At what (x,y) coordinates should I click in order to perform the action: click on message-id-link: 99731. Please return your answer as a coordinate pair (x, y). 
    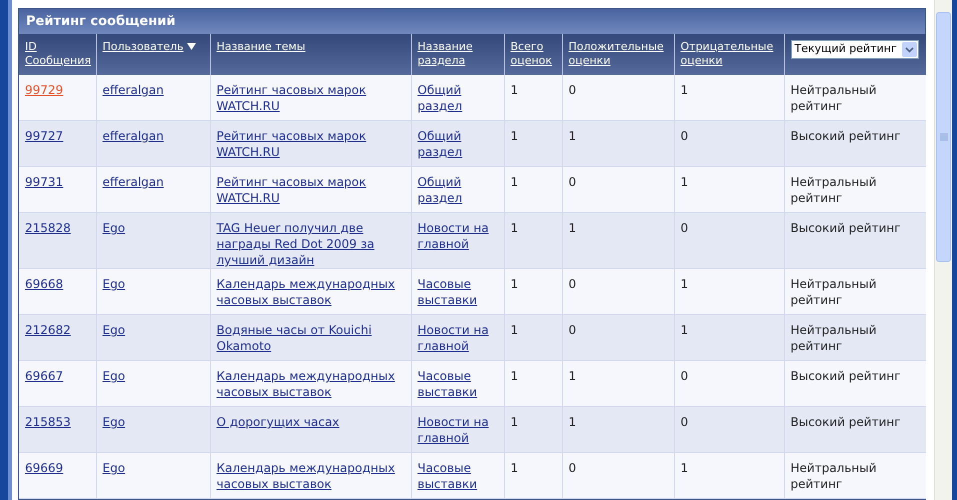
    Looking at the image, I should click on (44, 182).